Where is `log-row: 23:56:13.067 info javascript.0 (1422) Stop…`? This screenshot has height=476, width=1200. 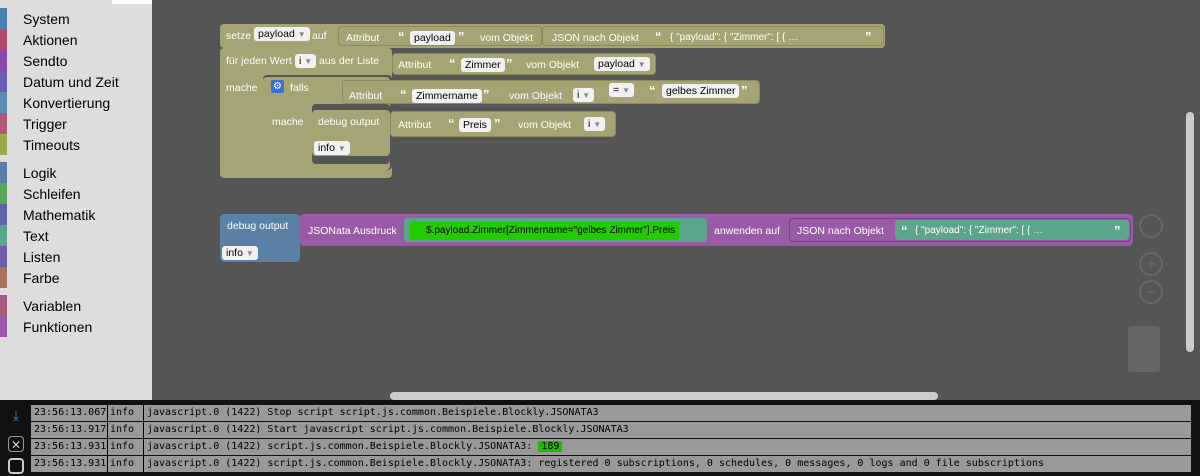 log-row: 23:56:13.067 info javascript.0 (1422) Stop… is located at coordinates (611, 413).